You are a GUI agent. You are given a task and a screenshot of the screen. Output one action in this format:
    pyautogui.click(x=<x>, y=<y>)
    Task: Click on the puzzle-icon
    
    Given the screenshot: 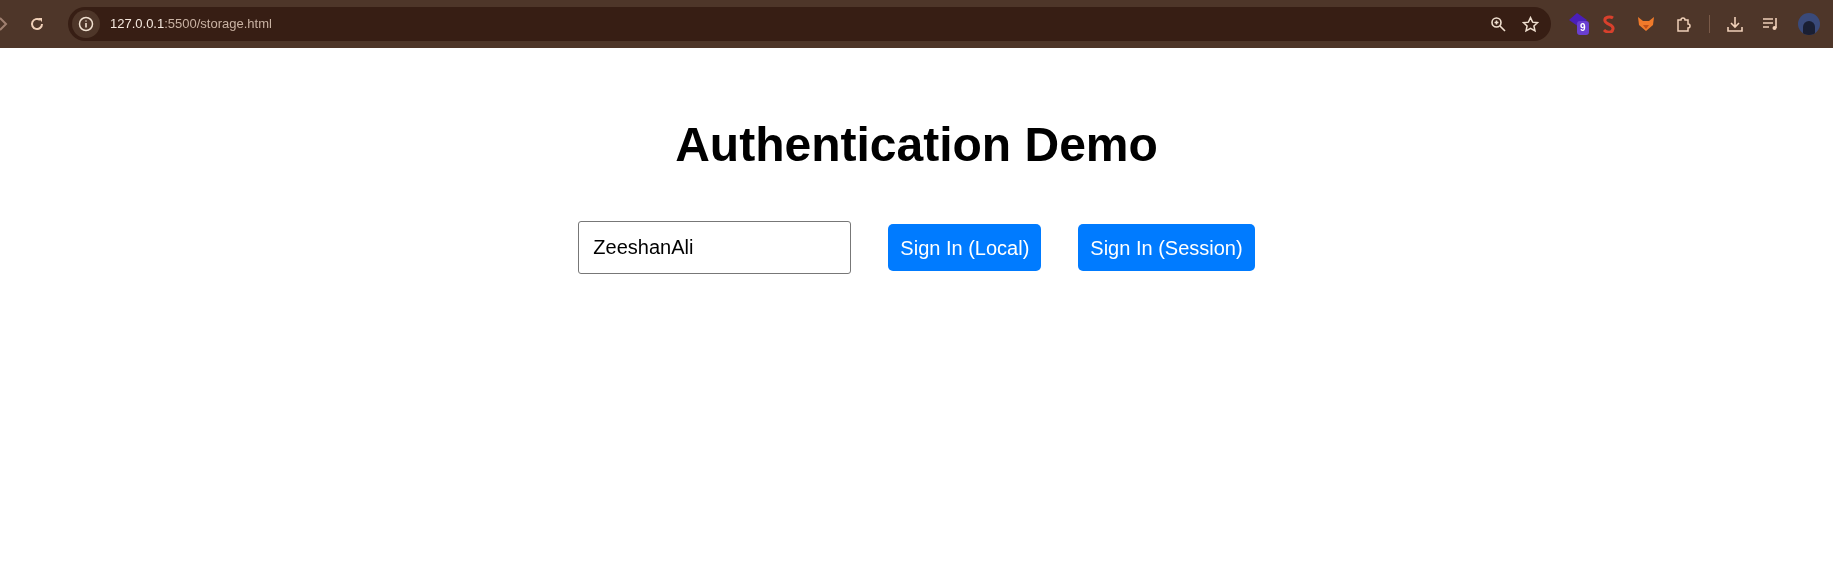 What is the action you would take?
    pyautogui.click(x=1684, y=24)
    